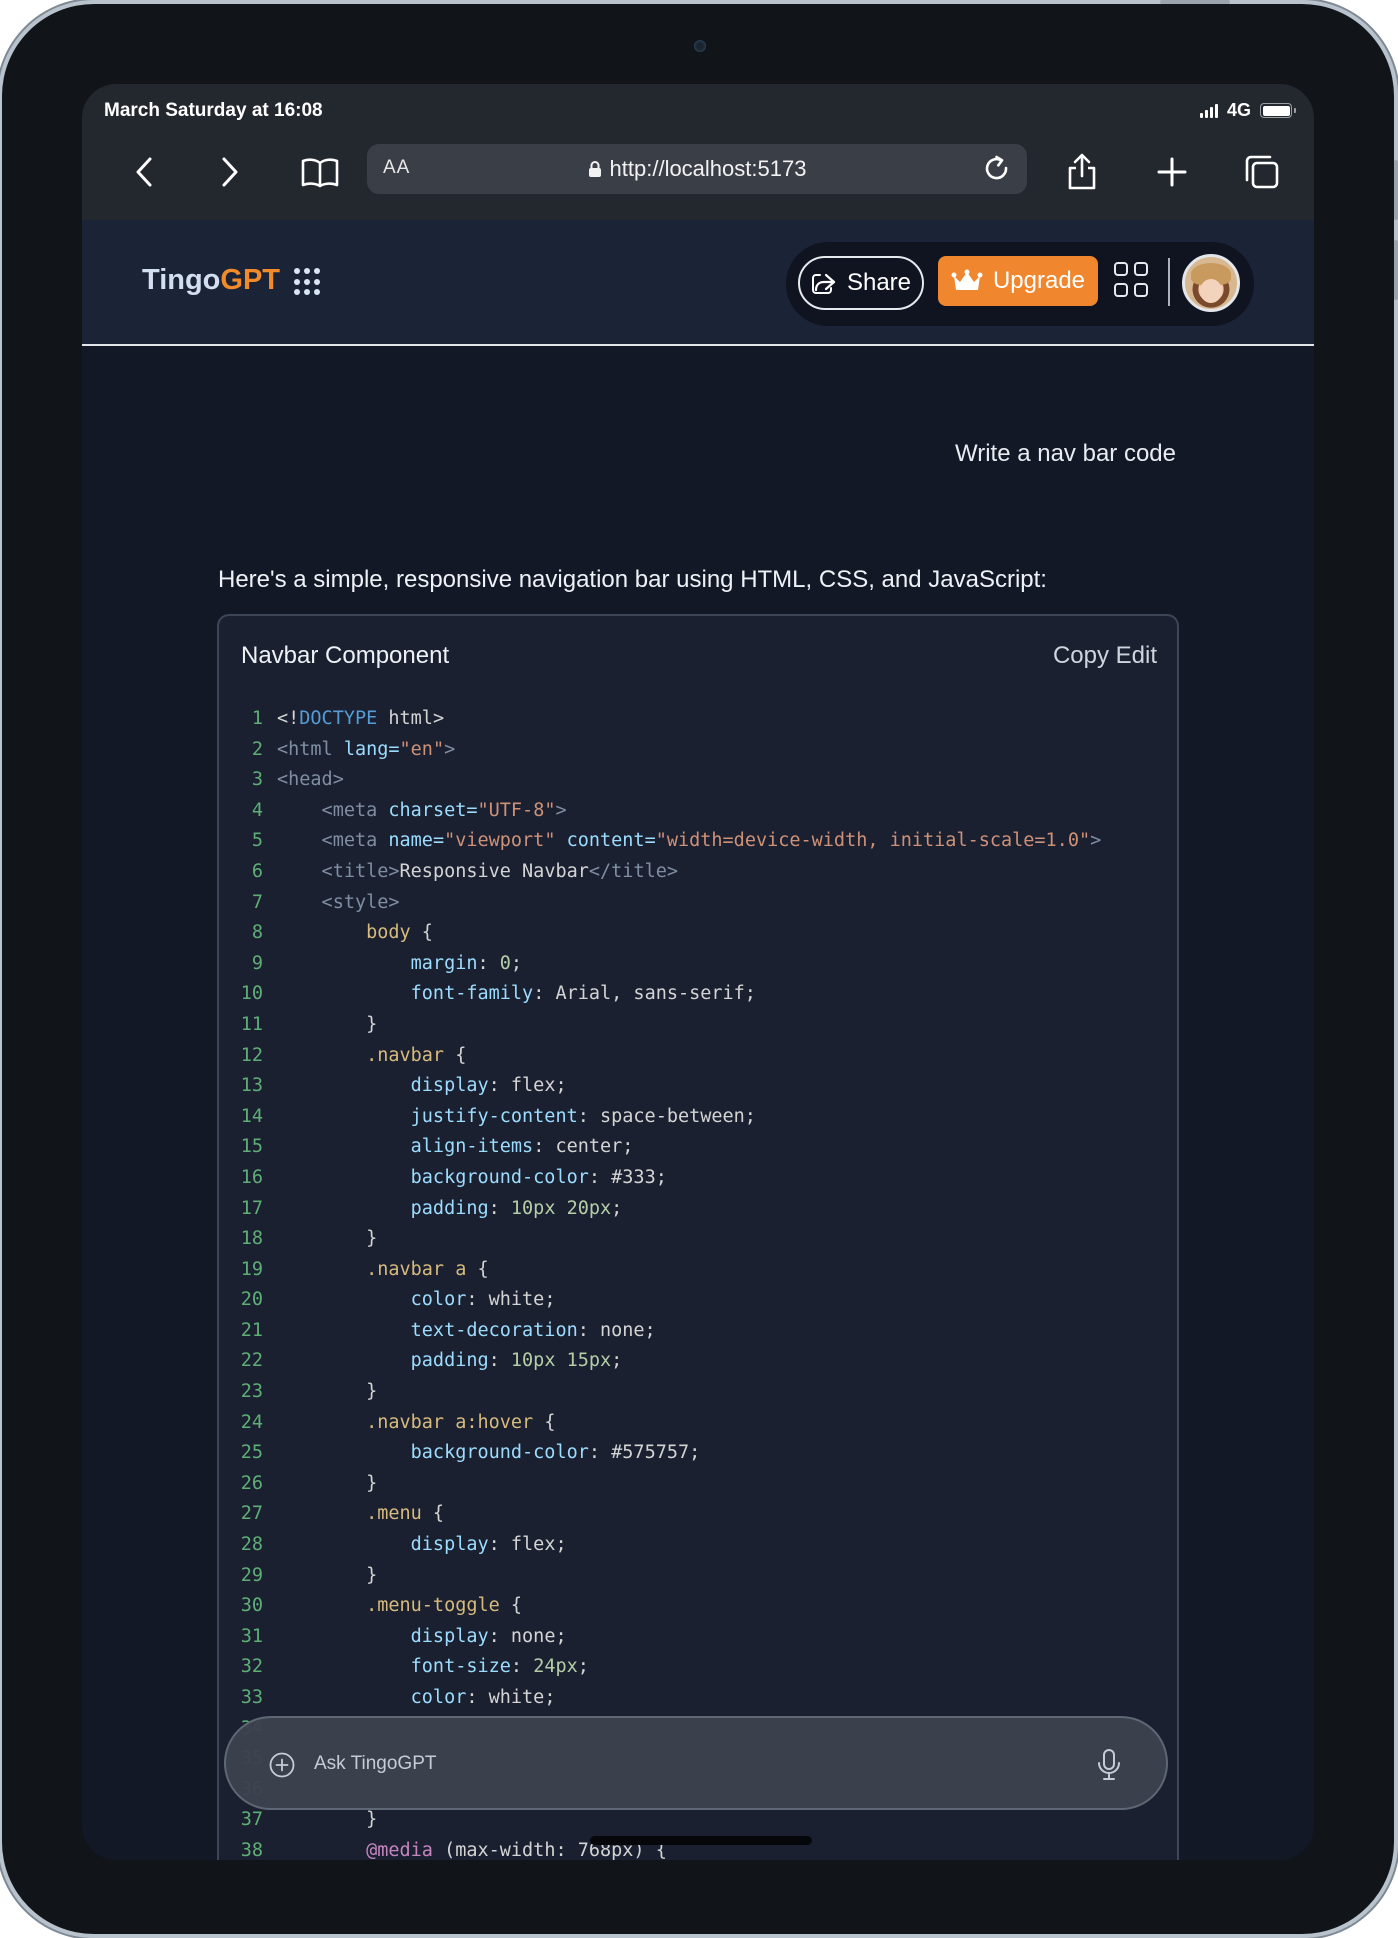 The image size is (1398, 1938). What do you see at coordinates (411, 718) in the screenshot?
I see `code-token: html>` at bounding box center [411, 718].